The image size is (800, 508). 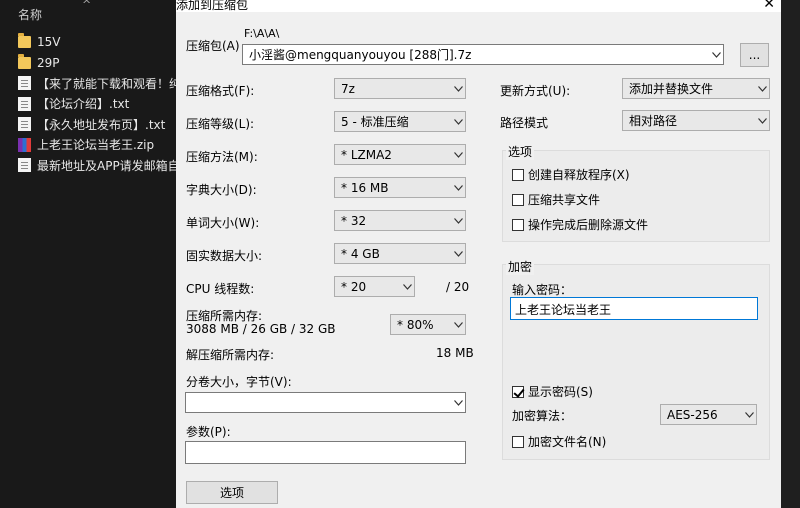 What do you see at coordinates (262, 33) in the screenshot?
I see `archive-folder-path: F:\A\A\` at bounding box center [262, 33].